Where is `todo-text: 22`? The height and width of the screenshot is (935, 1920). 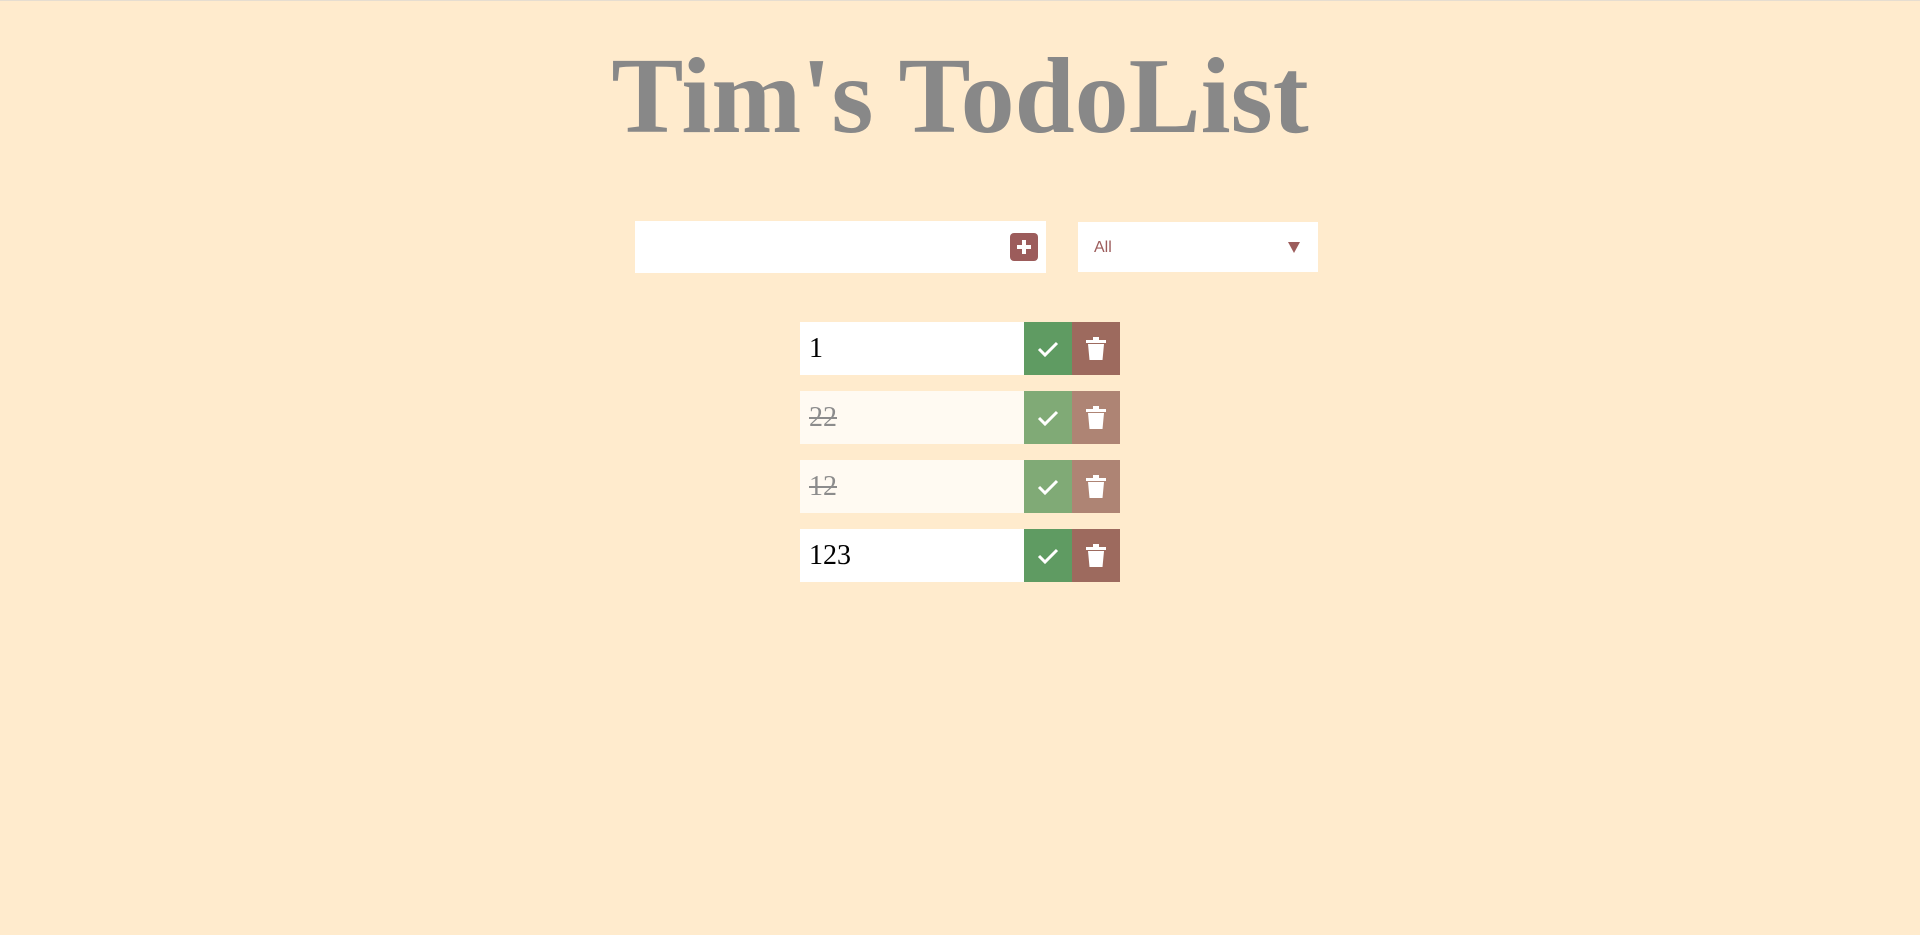 todo-text: 22 is located at coordinates (823, 417).